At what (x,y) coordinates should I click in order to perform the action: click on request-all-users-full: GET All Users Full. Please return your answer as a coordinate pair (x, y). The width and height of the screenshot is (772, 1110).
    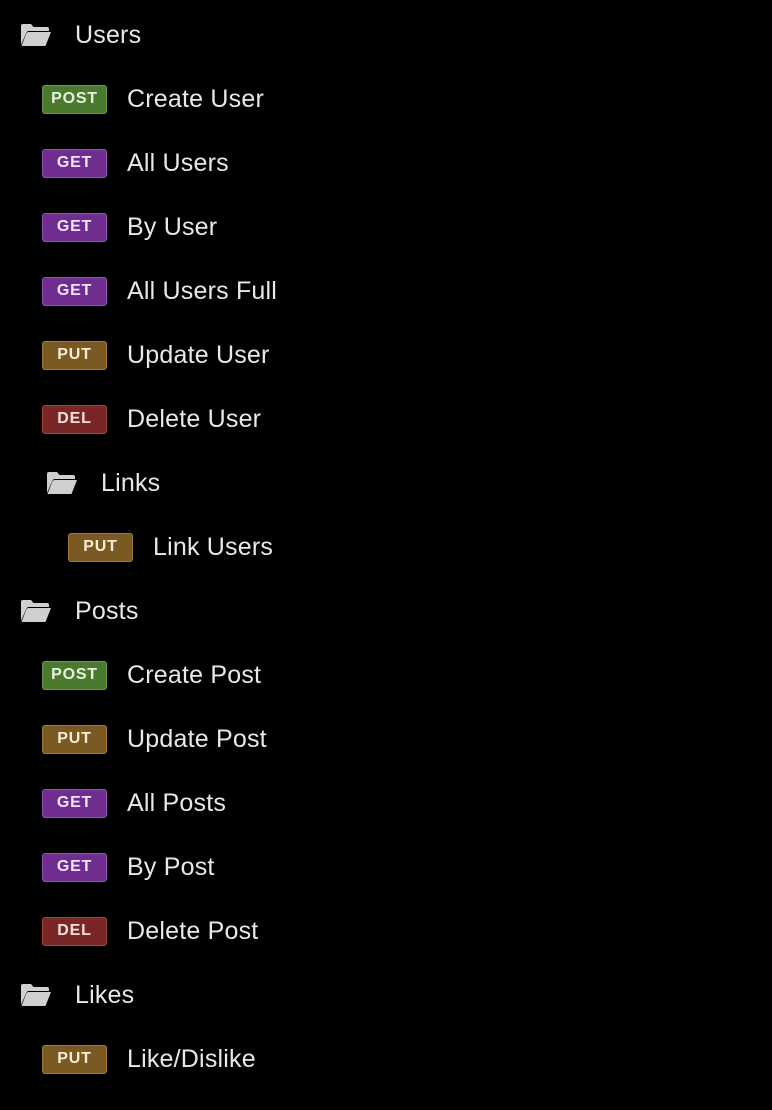
    Looking at the image, I should click on (386, 291).